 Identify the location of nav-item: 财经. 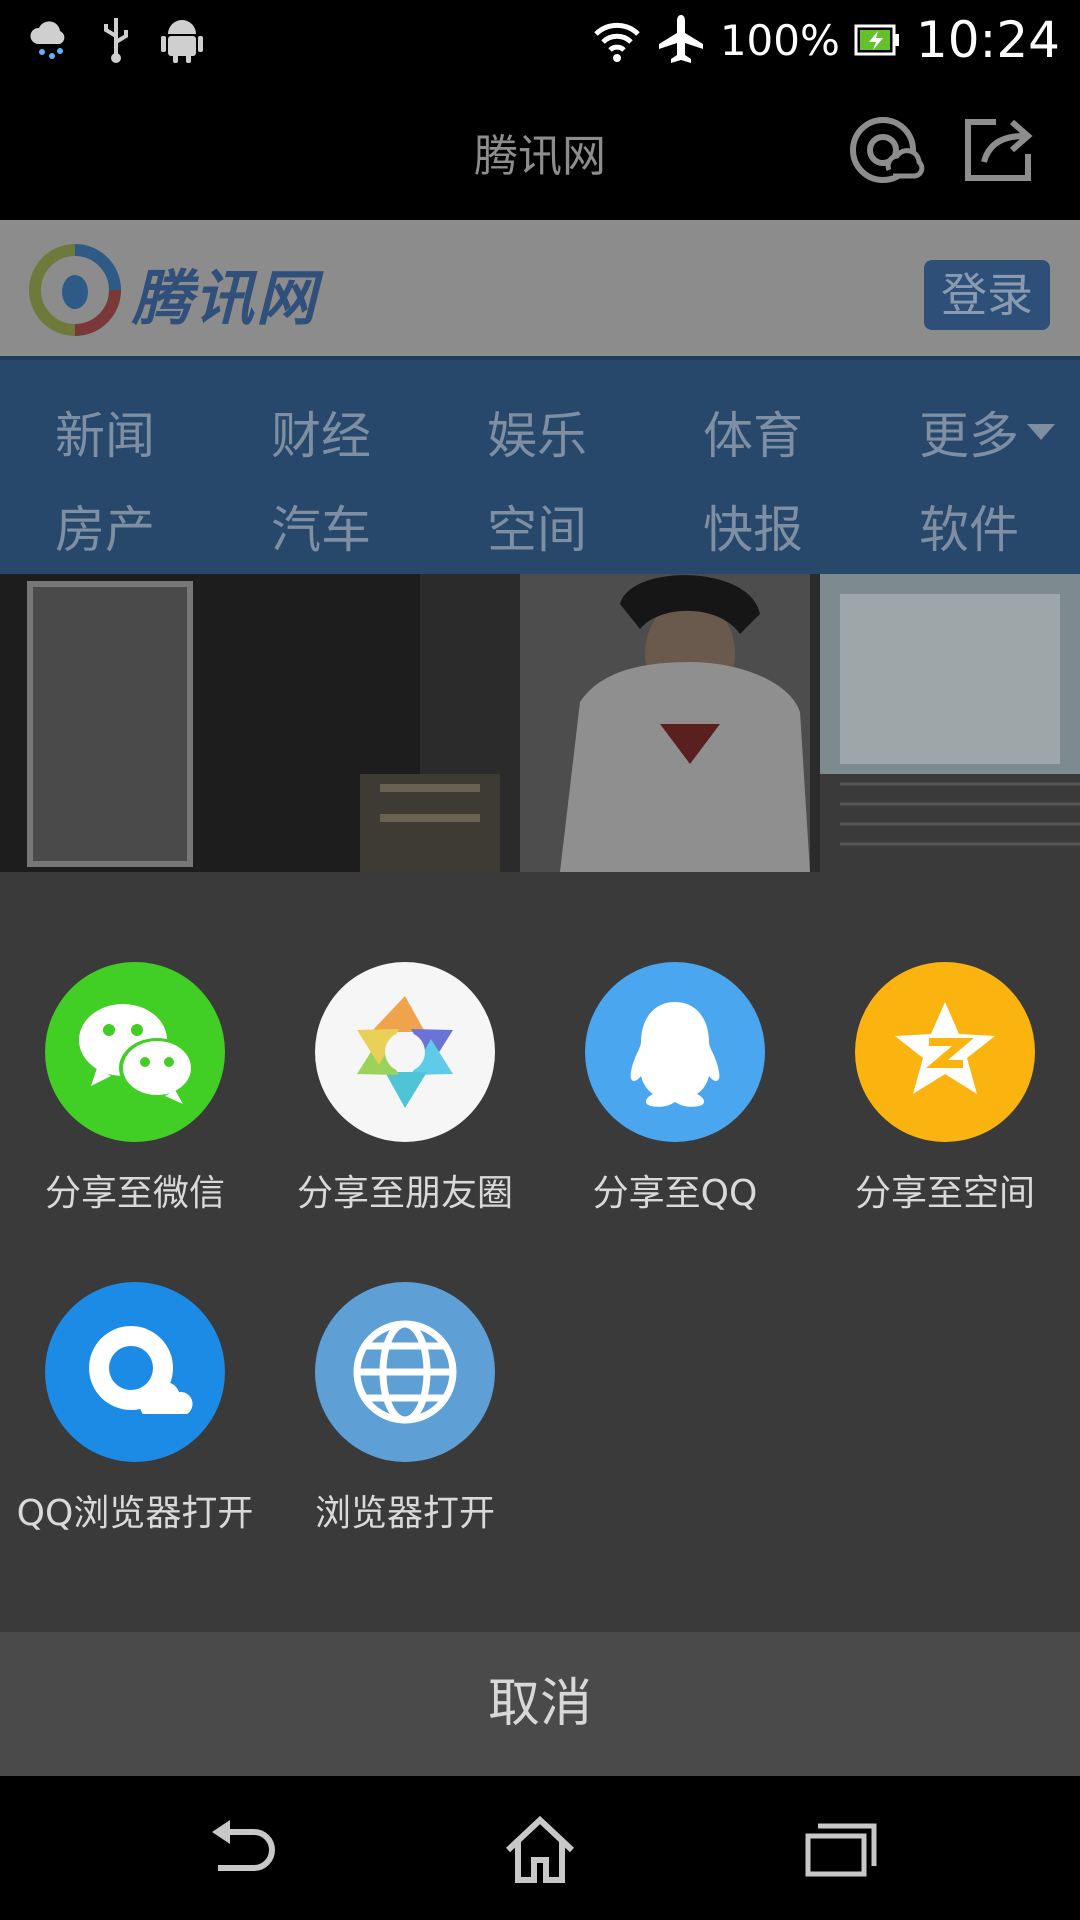
(356, 432).